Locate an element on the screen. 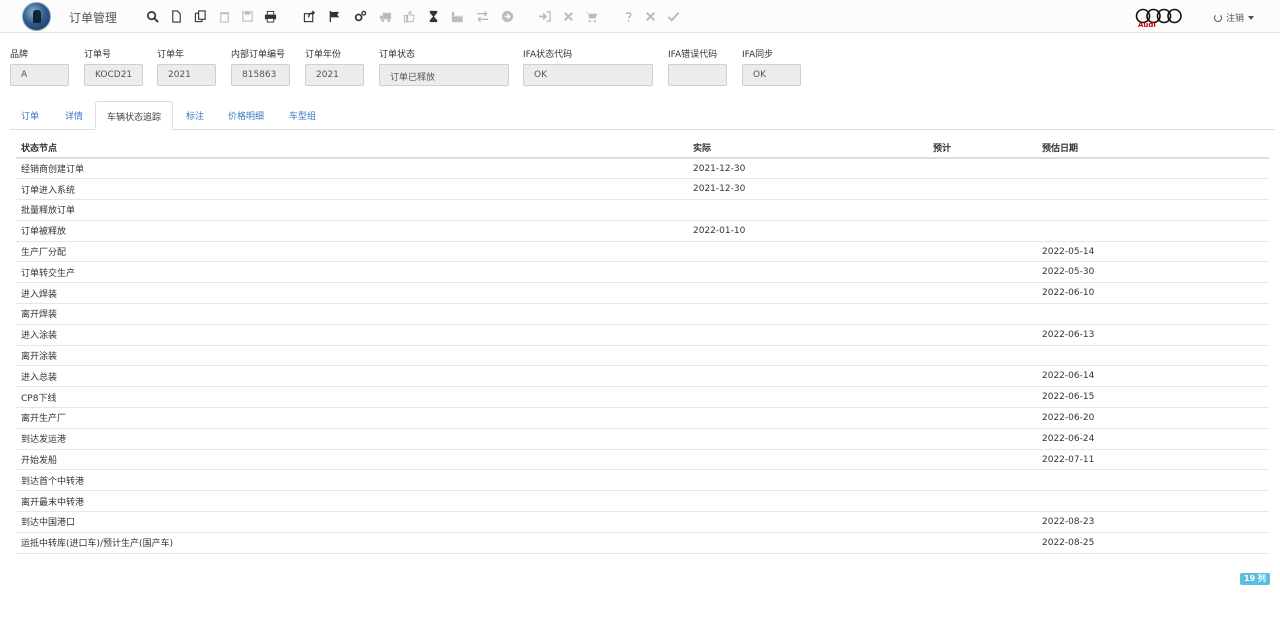 This screenshot has height=627, width=1280. field-ifa-status-code: IFA状态代码 OK is located at coordinates (588, 66).